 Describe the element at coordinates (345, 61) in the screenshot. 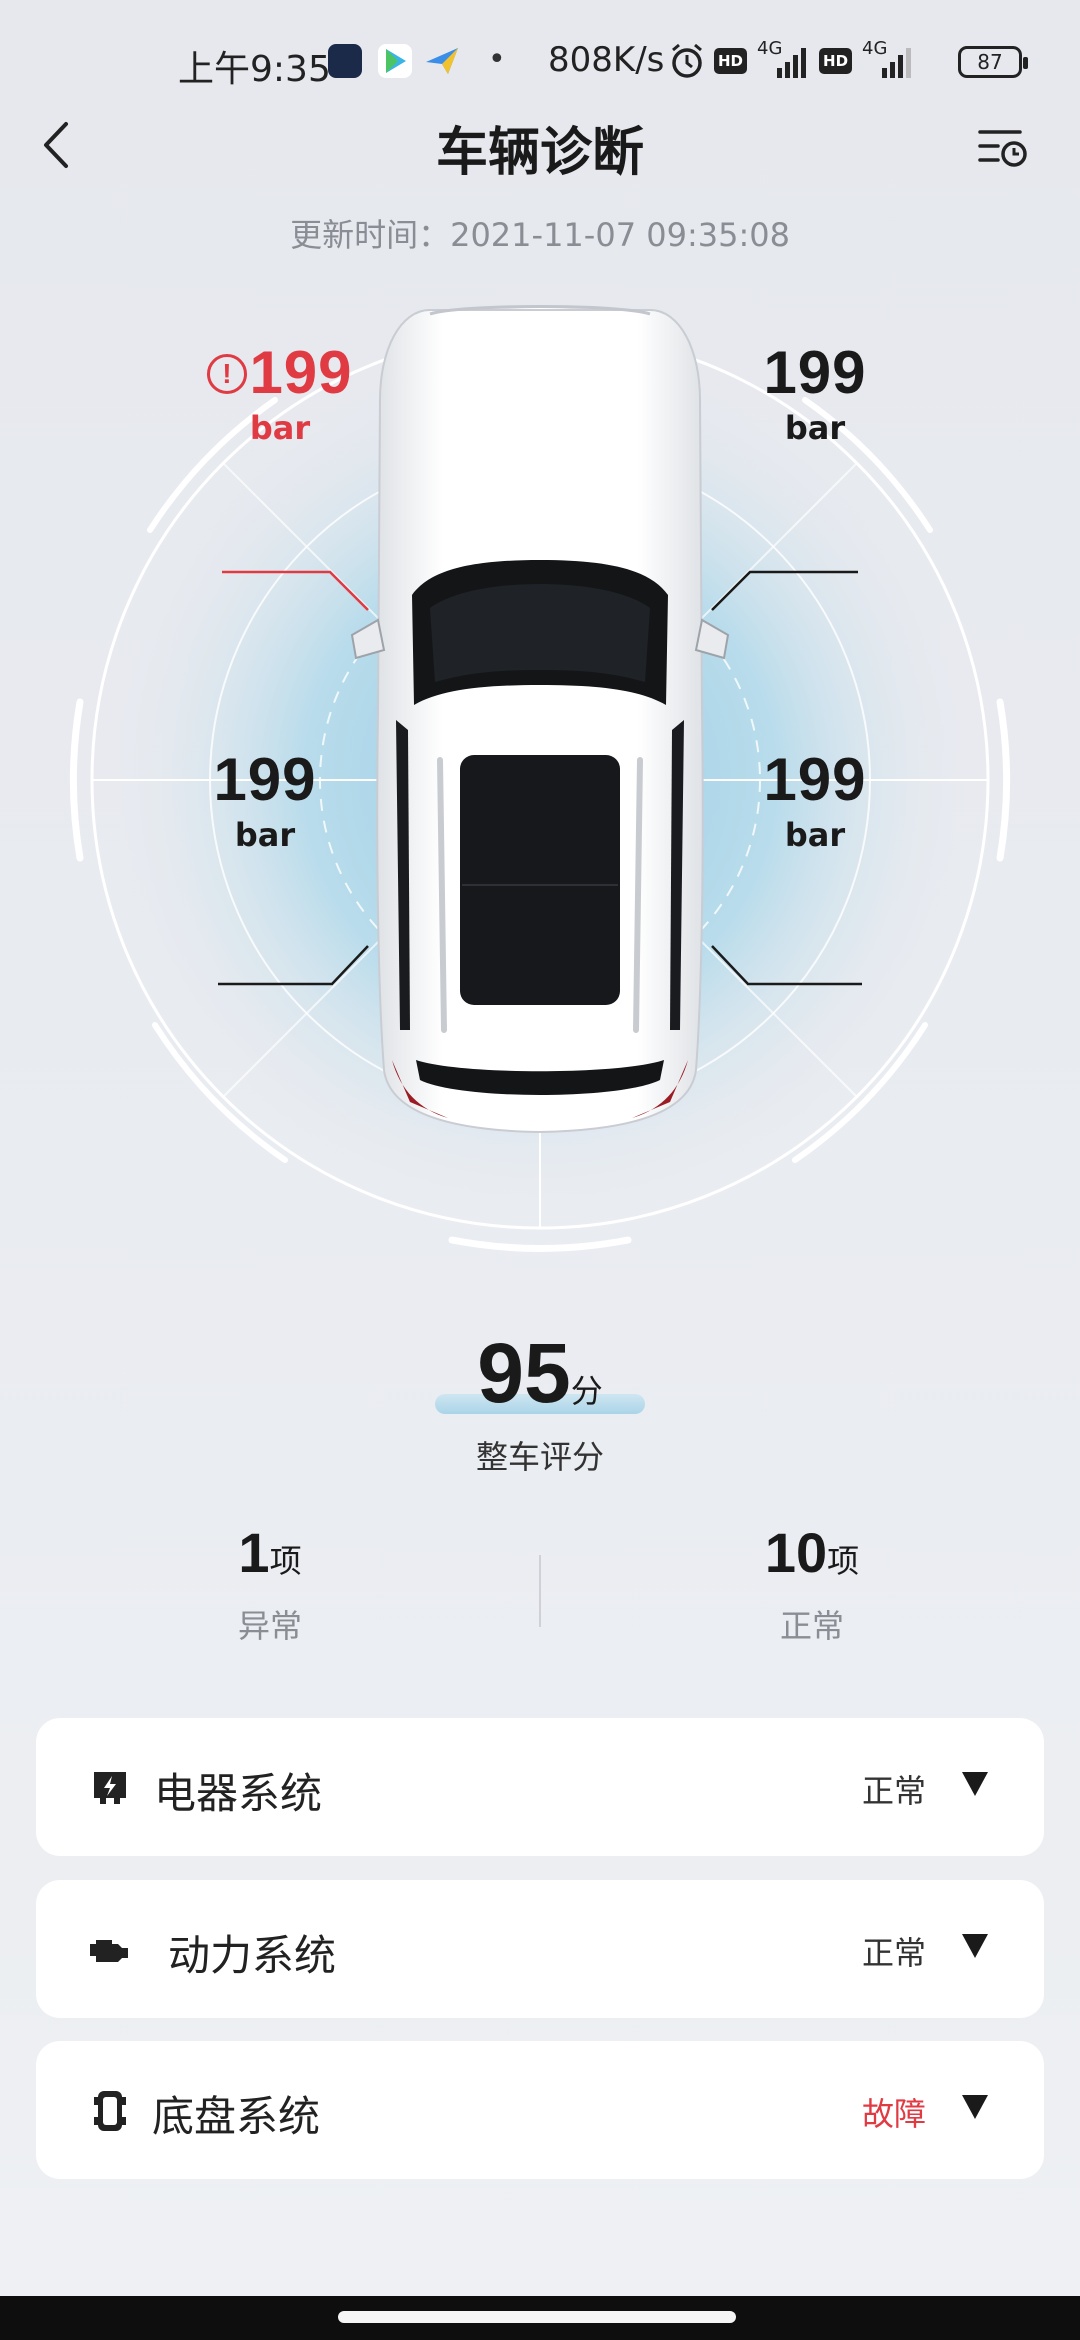

I see `app-notification-icon` at that location.